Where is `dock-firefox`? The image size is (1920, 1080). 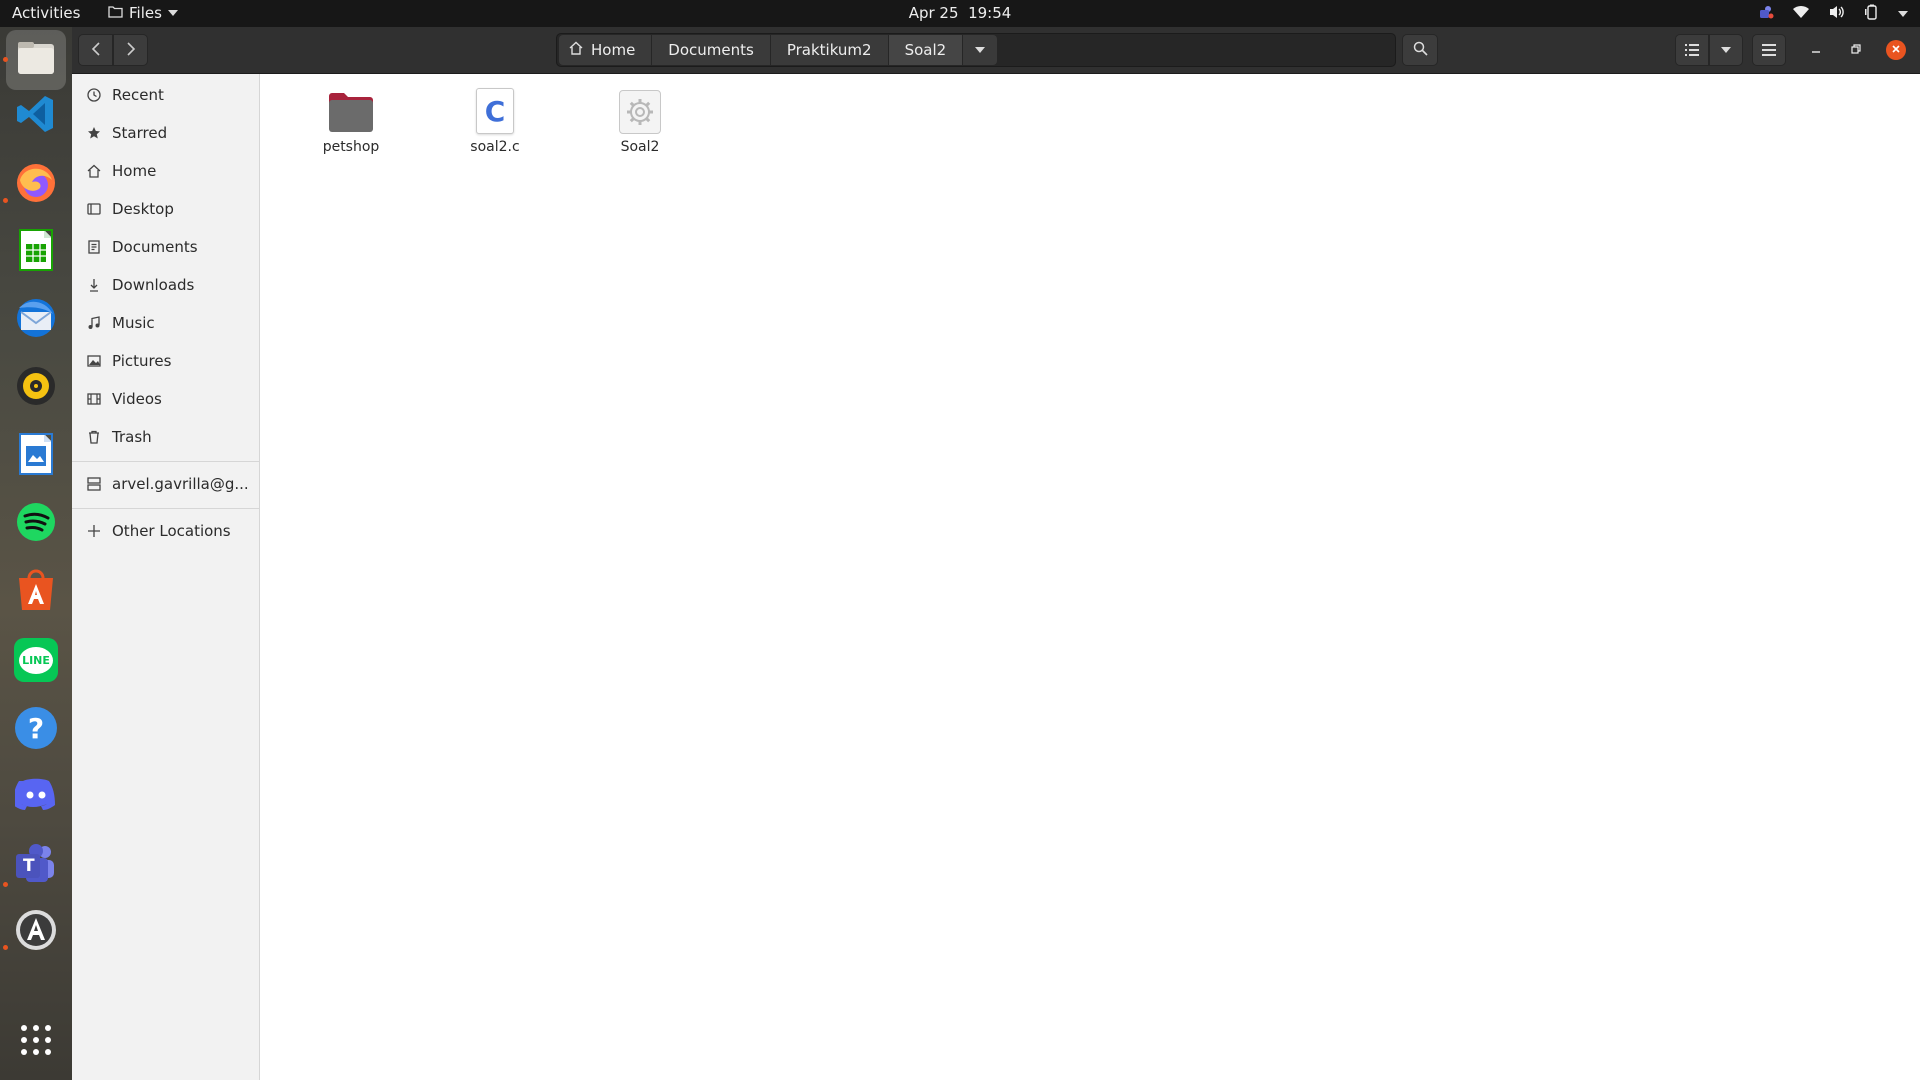
dock-firefox is located at coordinates (36, 184).